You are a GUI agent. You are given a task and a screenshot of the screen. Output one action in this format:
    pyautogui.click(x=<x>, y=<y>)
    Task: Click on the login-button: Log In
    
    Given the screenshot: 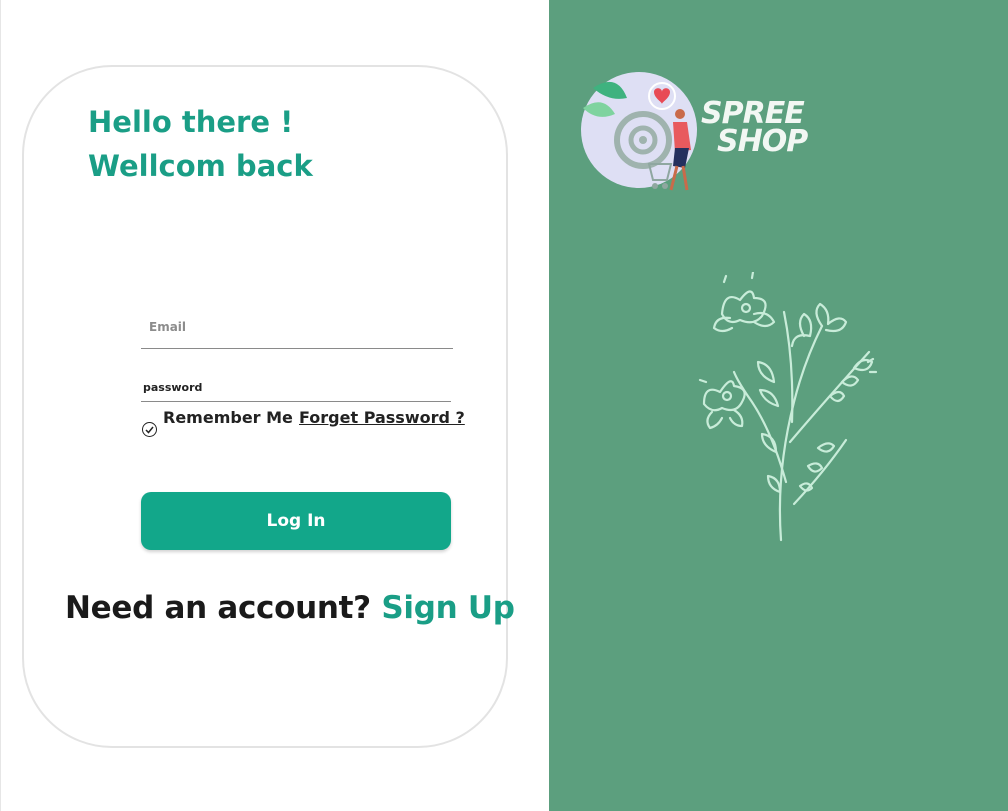 What is the action you would take?
    pyautogui.click(x=296, y=521)
    